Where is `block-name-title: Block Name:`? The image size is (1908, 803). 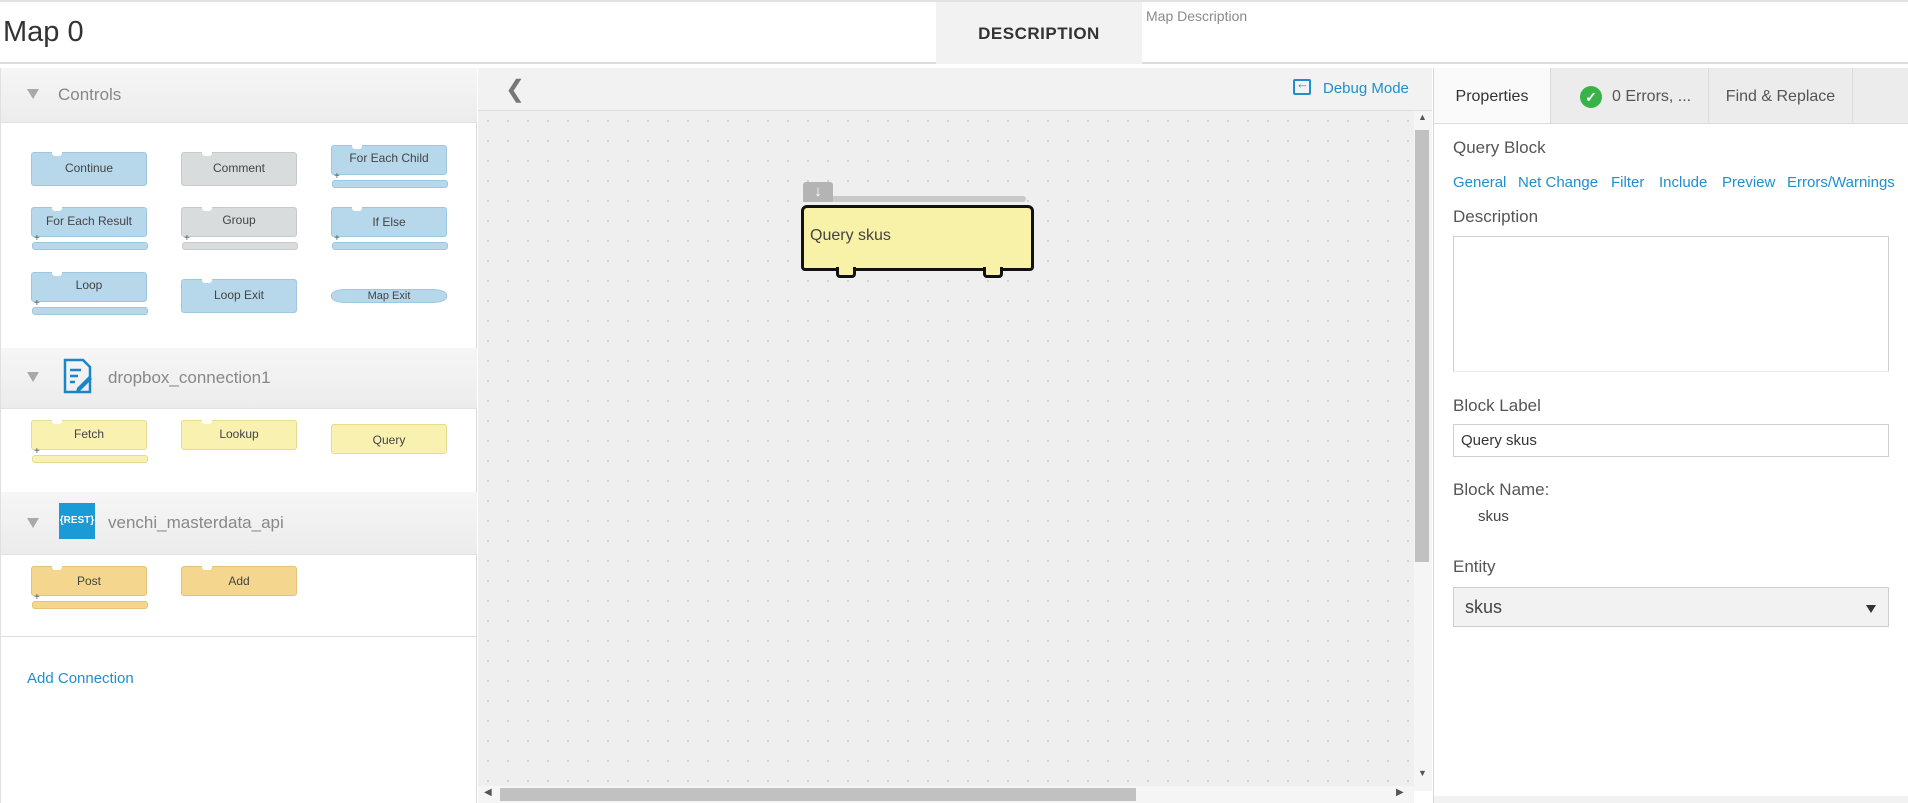
block-name-title: Block Name: is located at coordinates (1501, 489).